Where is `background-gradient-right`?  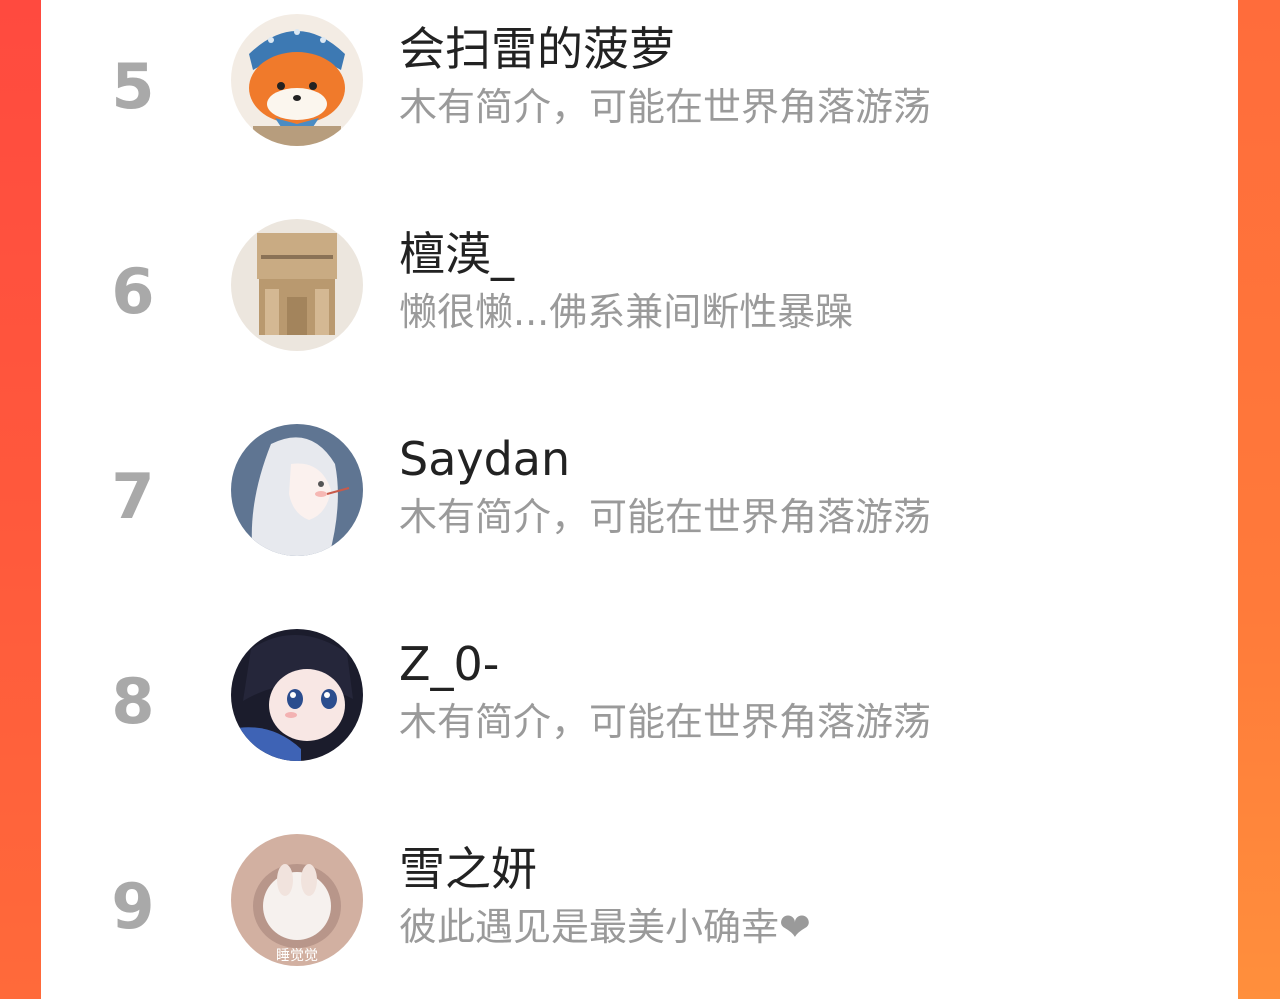 background-gradient-right is located at coordinates (1259, 499).